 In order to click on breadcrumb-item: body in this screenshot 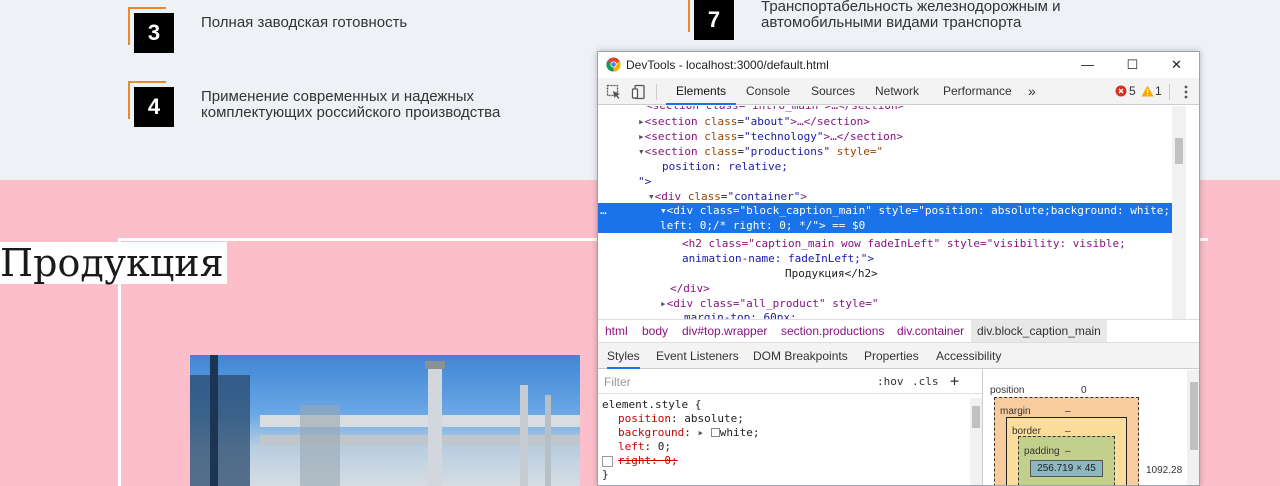, I will do `click(655, 331)`.